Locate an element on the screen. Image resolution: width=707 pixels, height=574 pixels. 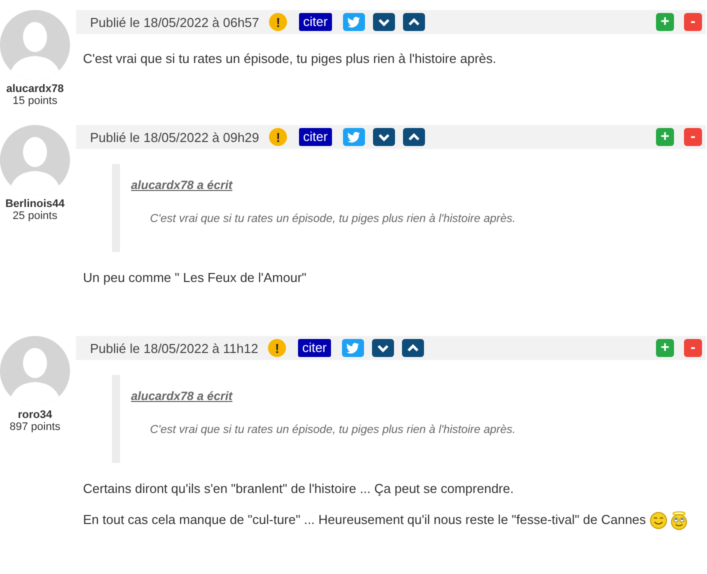
post-date: Publié le 18/05/2022 à 06h57 is located at coordinates (175, 22).